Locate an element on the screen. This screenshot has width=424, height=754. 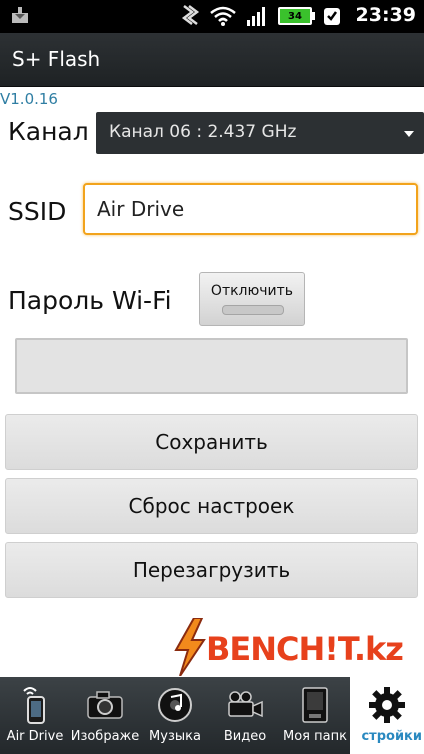
lightning-bolt-icon is located at coordinates (190, 647).